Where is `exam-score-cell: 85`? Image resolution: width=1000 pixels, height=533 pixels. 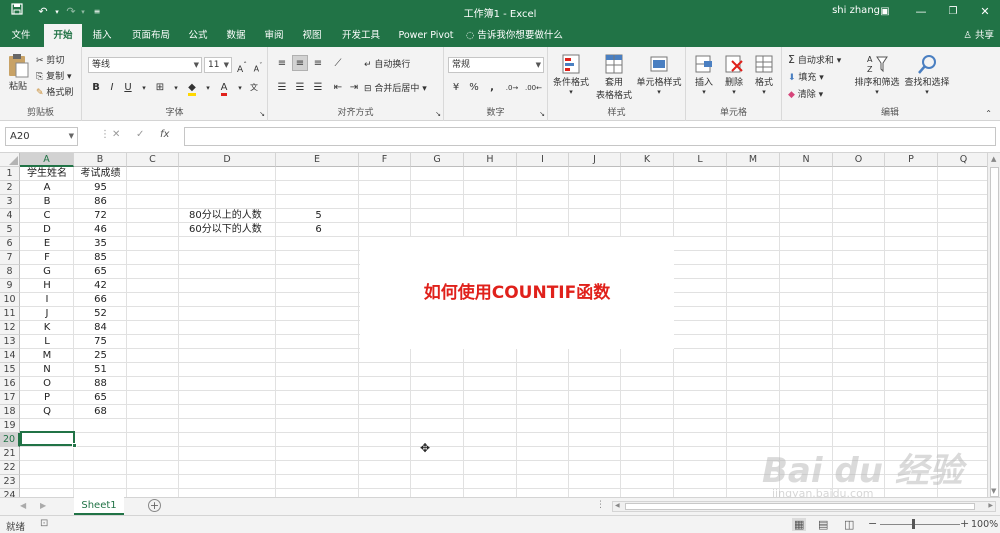 exam-score-cell: 85 is located at coordinates (100, 258).